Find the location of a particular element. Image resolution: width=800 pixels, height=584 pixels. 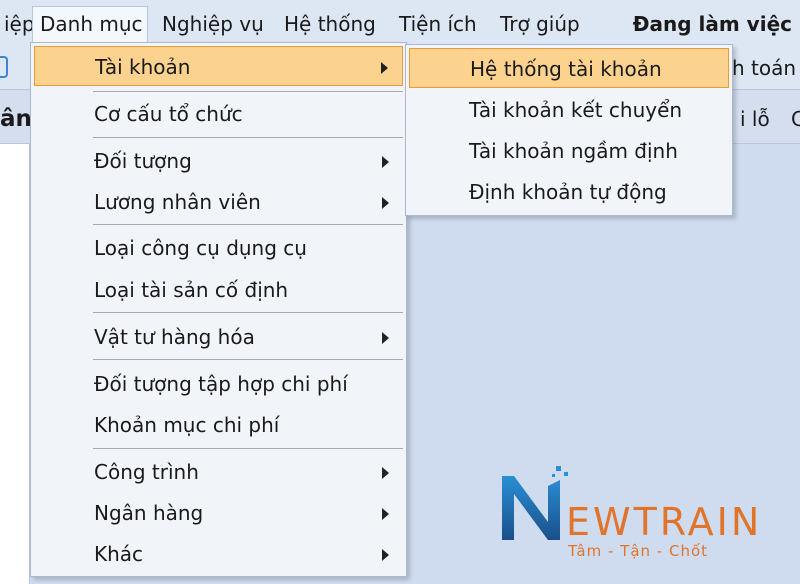

menu-item-label: Cơ cấu tổ chức is located at coordinates (168, 114).